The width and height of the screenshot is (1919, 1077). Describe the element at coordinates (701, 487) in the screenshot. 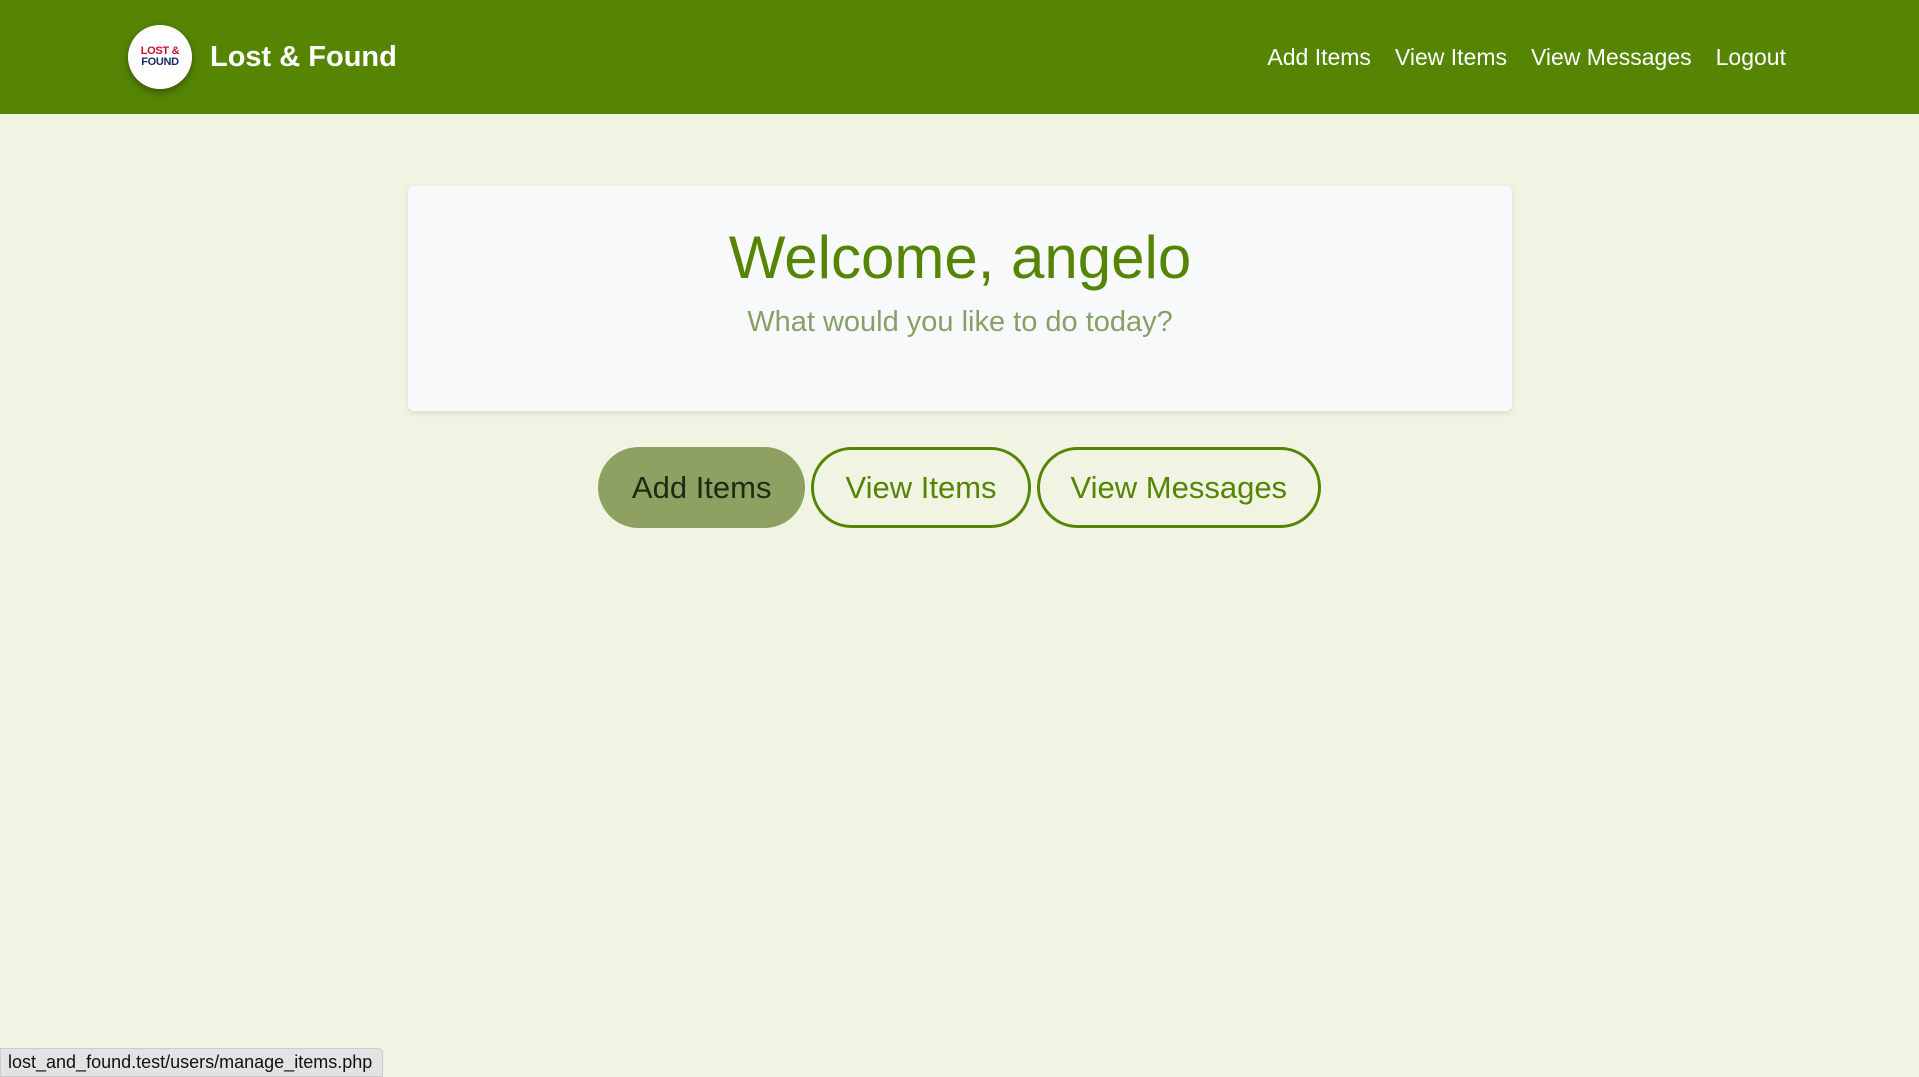

I see `add-items-button: Add Items` at that location.